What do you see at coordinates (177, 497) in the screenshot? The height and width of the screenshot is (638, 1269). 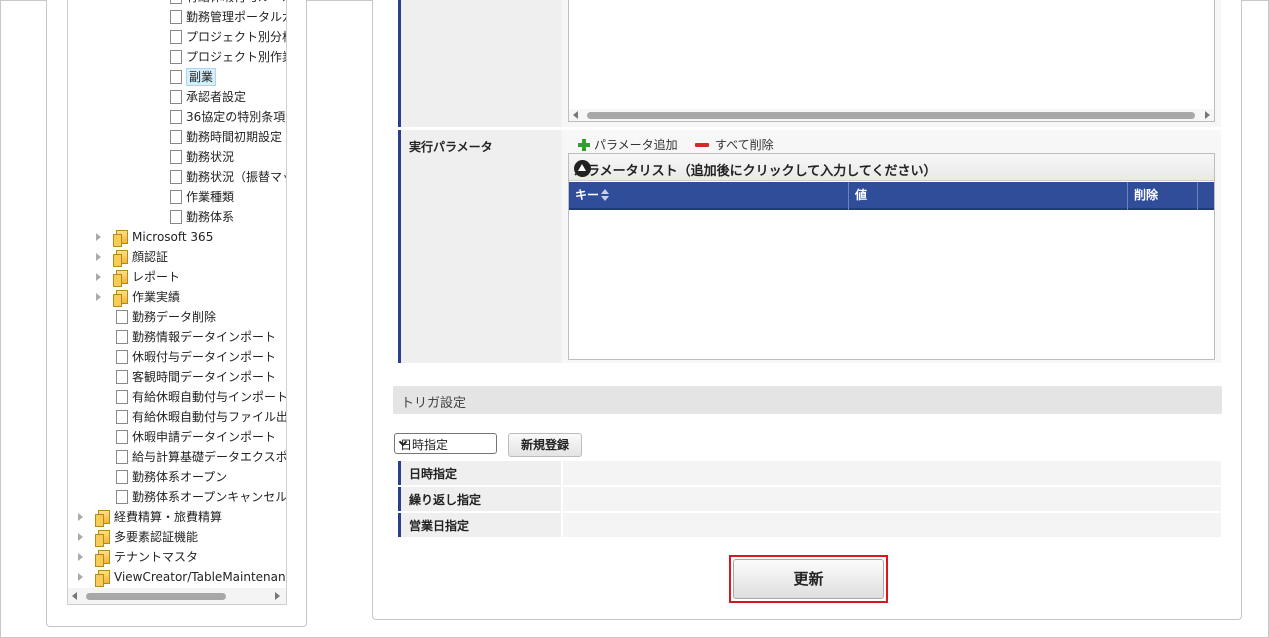 I see `tree-item: 勤務体系オープンキャンセル` at bounding box center [177, 497].